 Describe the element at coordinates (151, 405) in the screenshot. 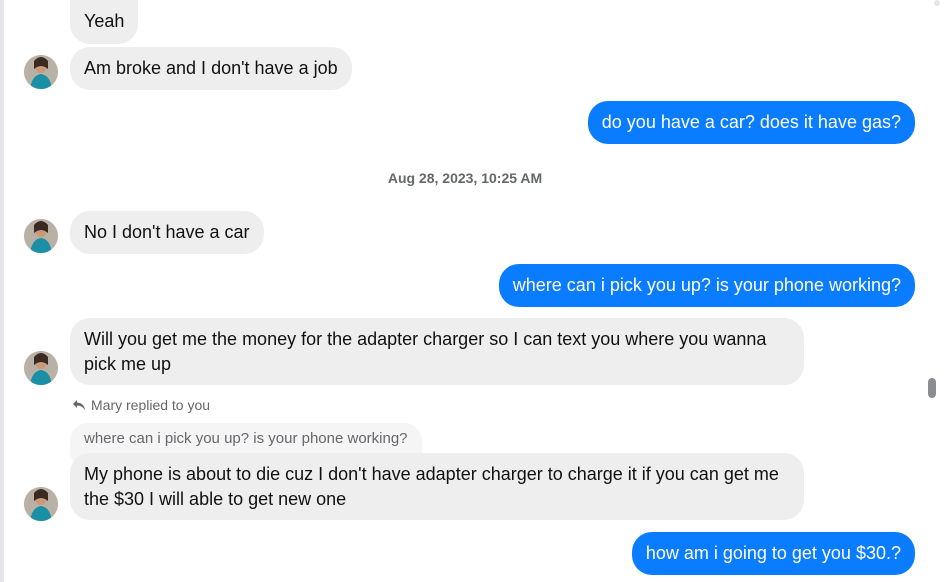

I see `reply-note-text: Mary replied to you` at that location.